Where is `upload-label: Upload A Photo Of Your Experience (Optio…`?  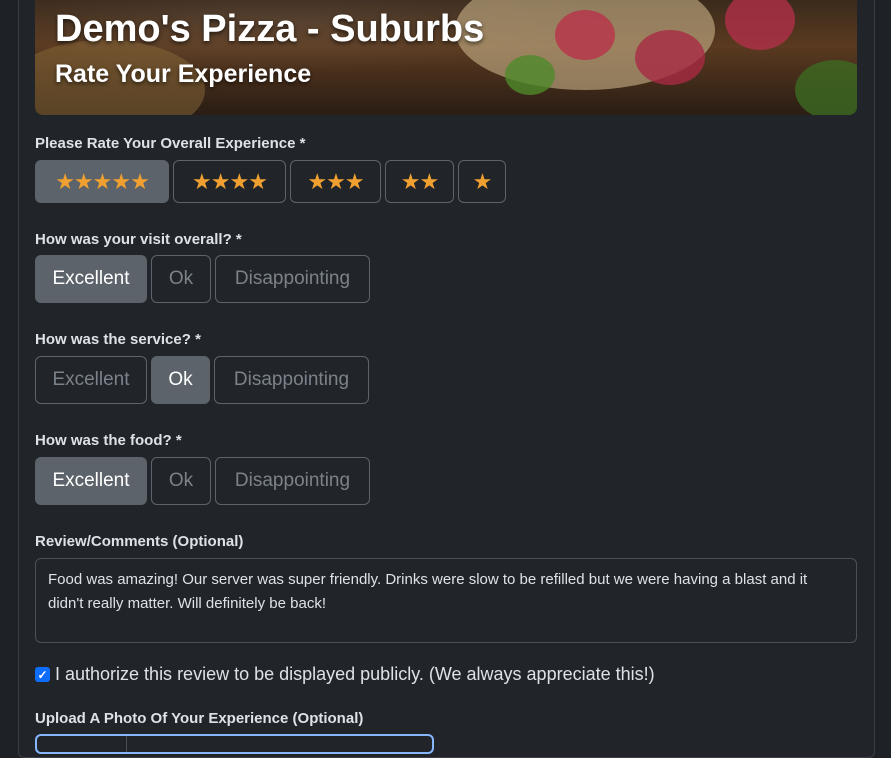
upload-label: Upload A Photo Of Your Experience (Optio… is located at coordinates (199, 718).